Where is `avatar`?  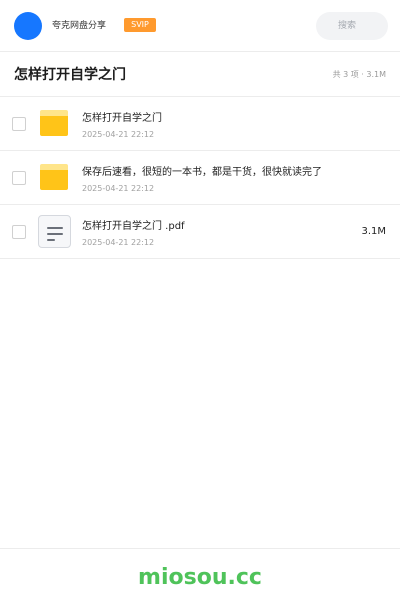 avatar is located at coordinates (28, 26).